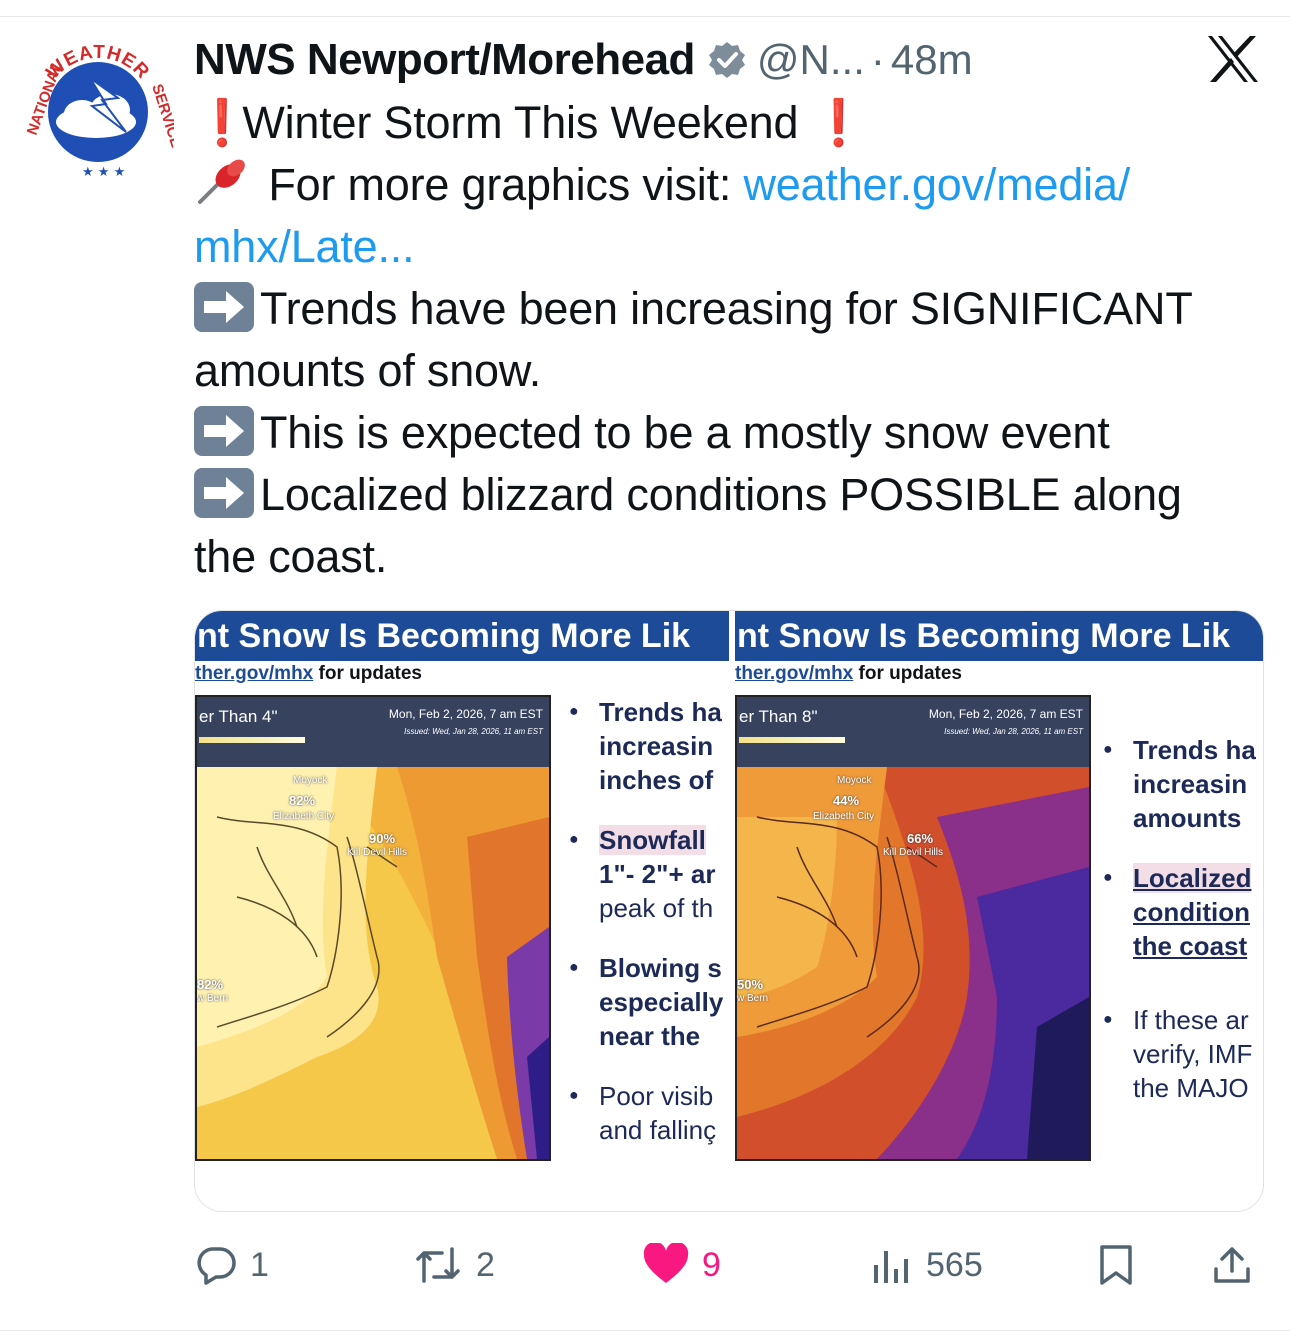  Describe the element at coordinates (954, 1264) in the screenshot. I see `views-count: 565` at that location.